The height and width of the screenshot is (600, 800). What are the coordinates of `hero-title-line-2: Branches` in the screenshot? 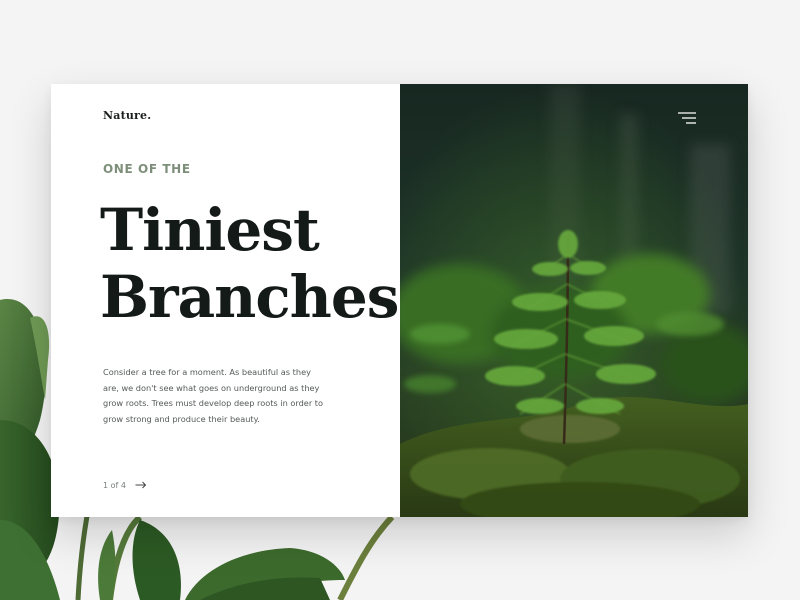 It's located at (249, 297).